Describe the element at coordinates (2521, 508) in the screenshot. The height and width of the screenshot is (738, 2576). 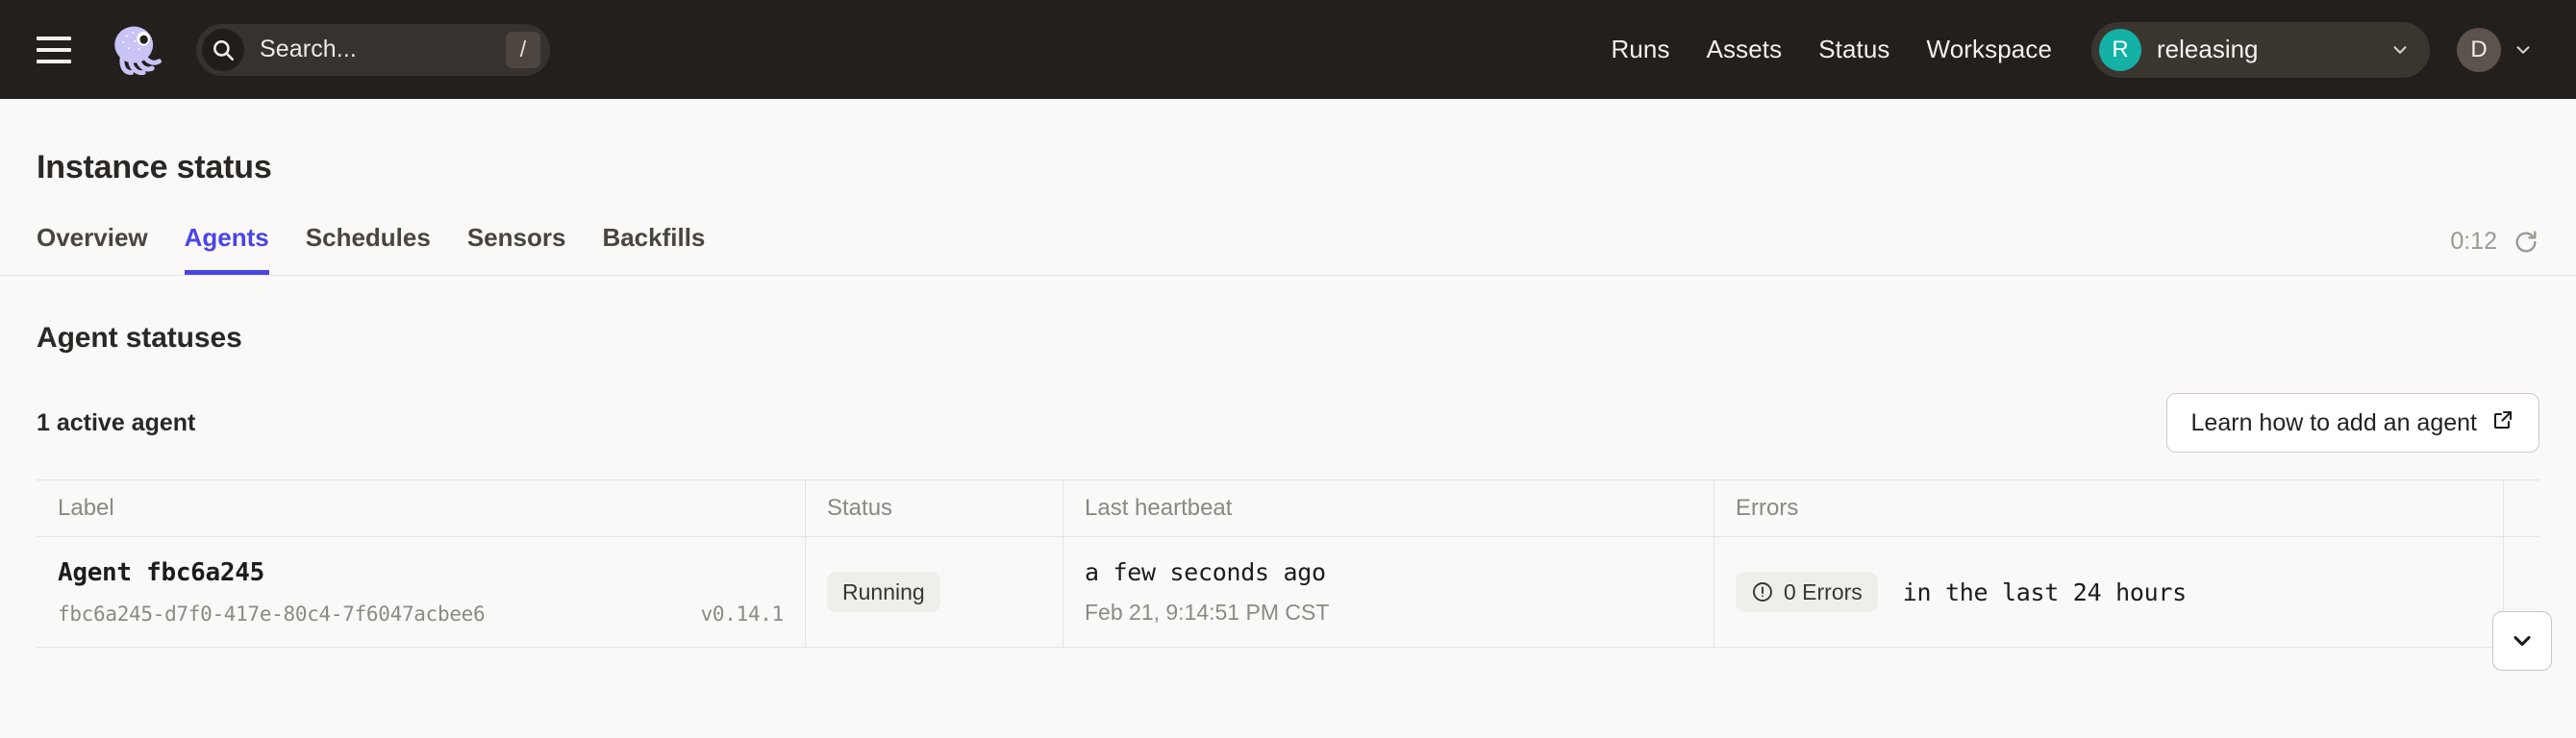
I see `column-header-actions` at that location.